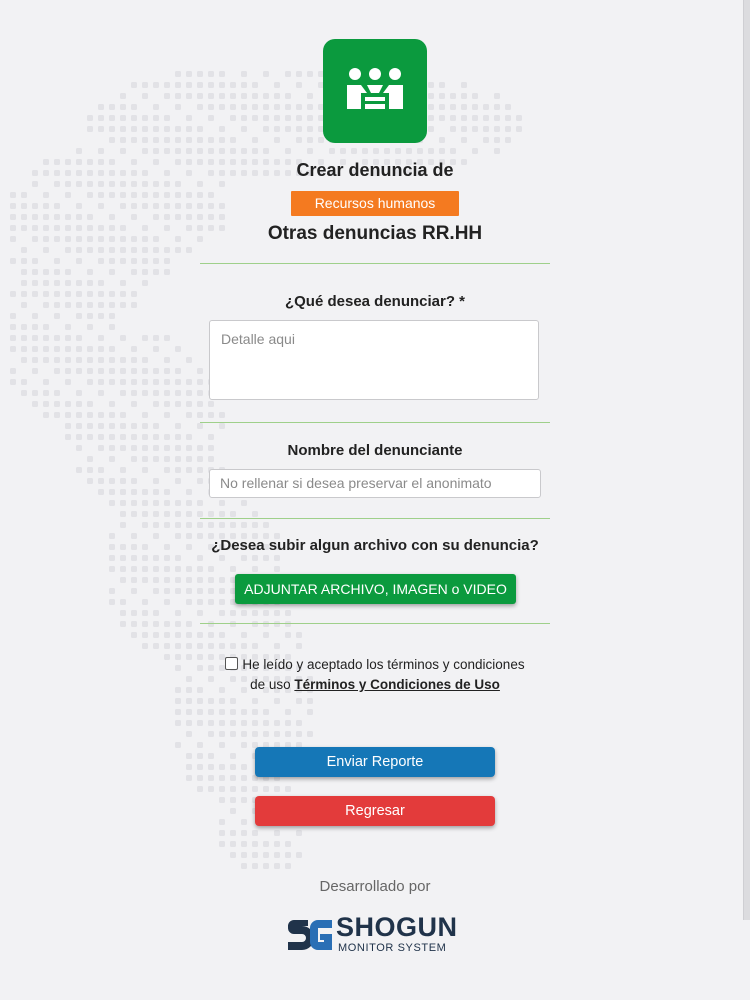  I want to click on terms-link: Términos y Condiciones de Uso, so click(397, 684).